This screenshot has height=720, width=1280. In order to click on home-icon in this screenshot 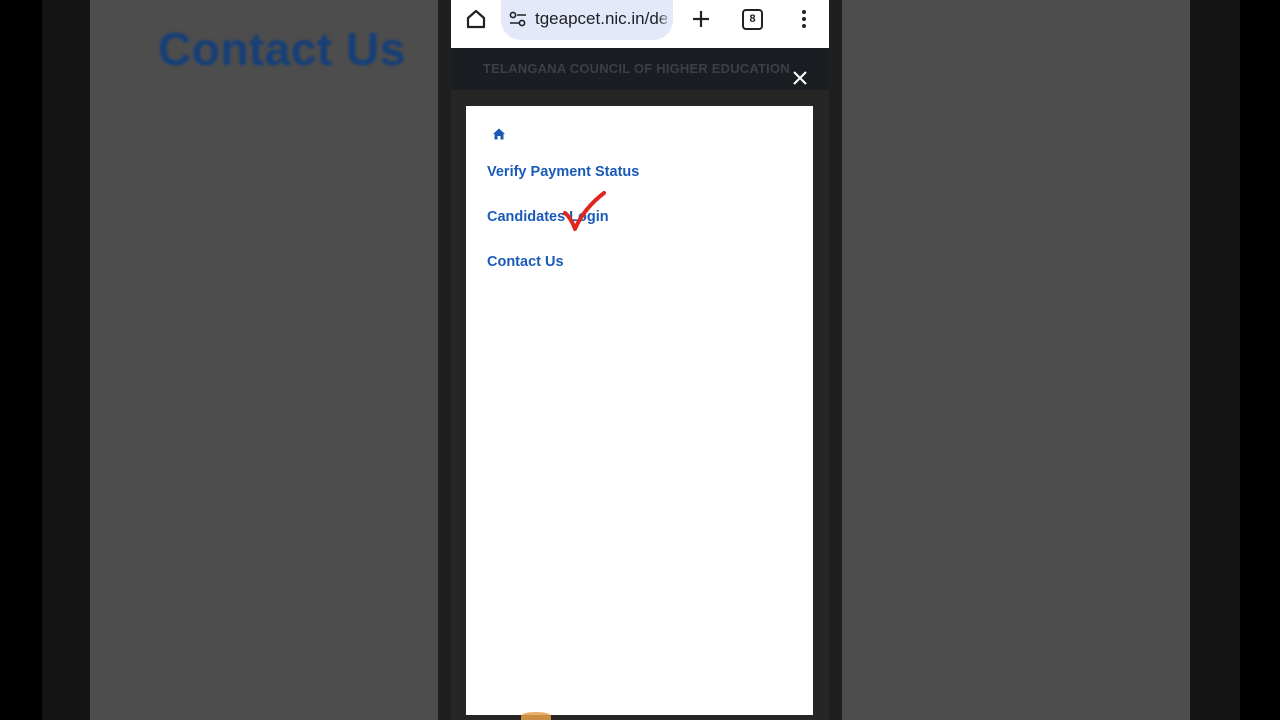, I will do `click(476, 19)`.